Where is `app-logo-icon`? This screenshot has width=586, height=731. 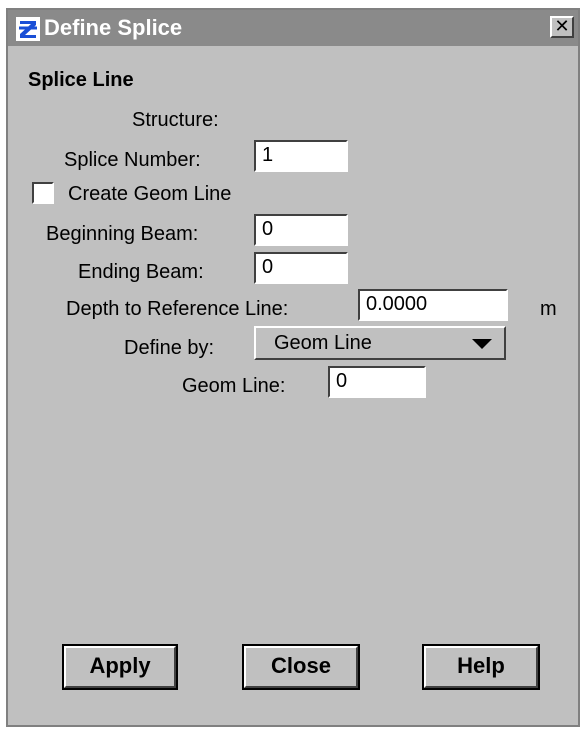 app-logo-icon is located at coordinates (28, 29).